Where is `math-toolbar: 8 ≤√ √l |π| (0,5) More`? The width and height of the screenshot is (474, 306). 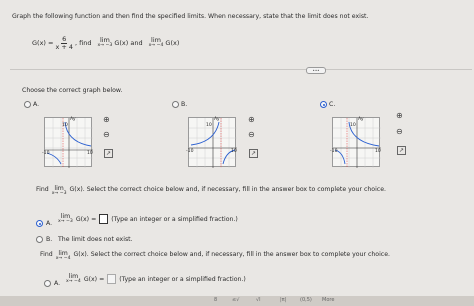 math-toolbar: 8 ≤√ √l |π| (0,5) More is located at coordinates (237, 301).